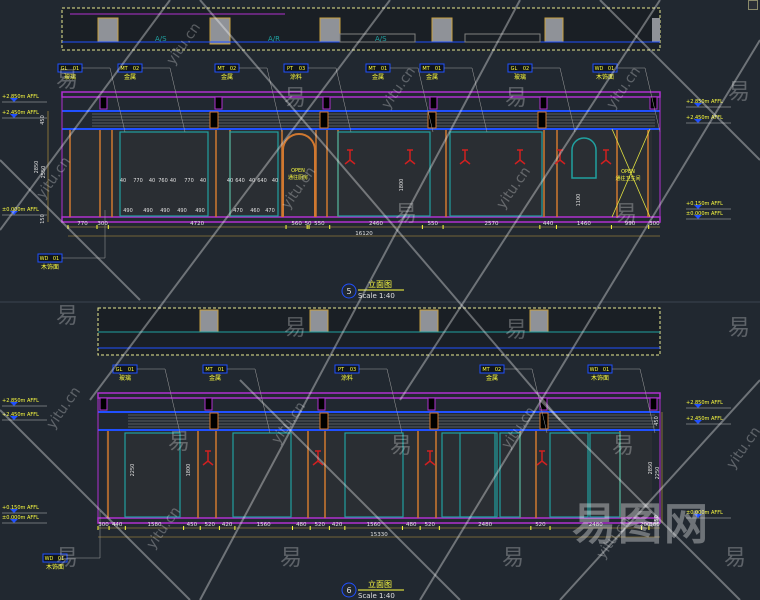 The width and height of the screenshot is (760, 600). Describe the element at coordinates (133, 470) in the screenshot. I see `inner-dimension: 2250` at that location.